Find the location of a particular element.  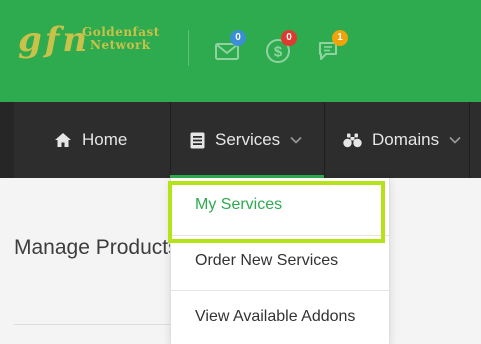

dropdown-separator is located at coordinates (280, 290).